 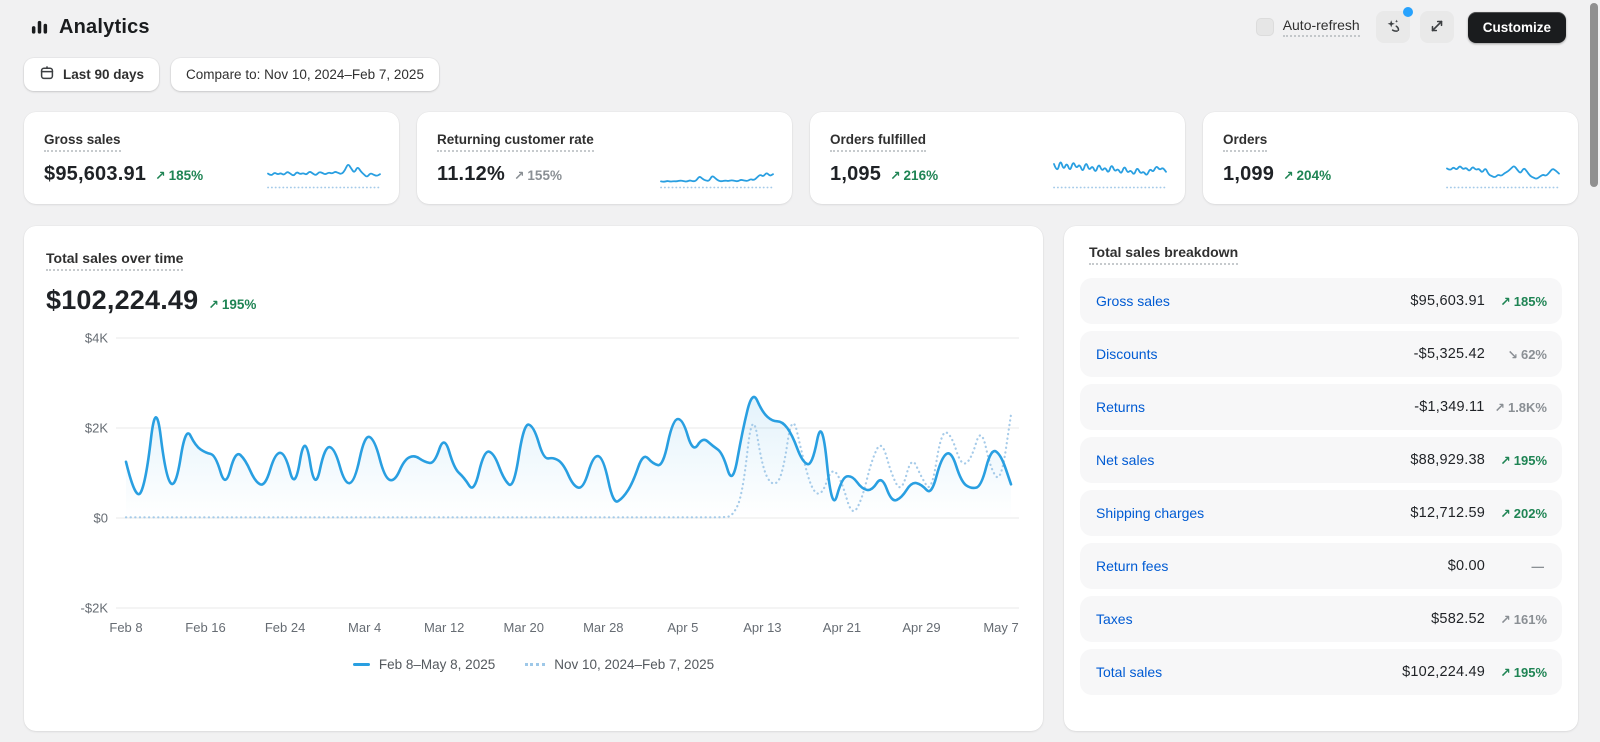 I want to click on breakdown-amount: $12,712.59, so click(x=1447, y=513).